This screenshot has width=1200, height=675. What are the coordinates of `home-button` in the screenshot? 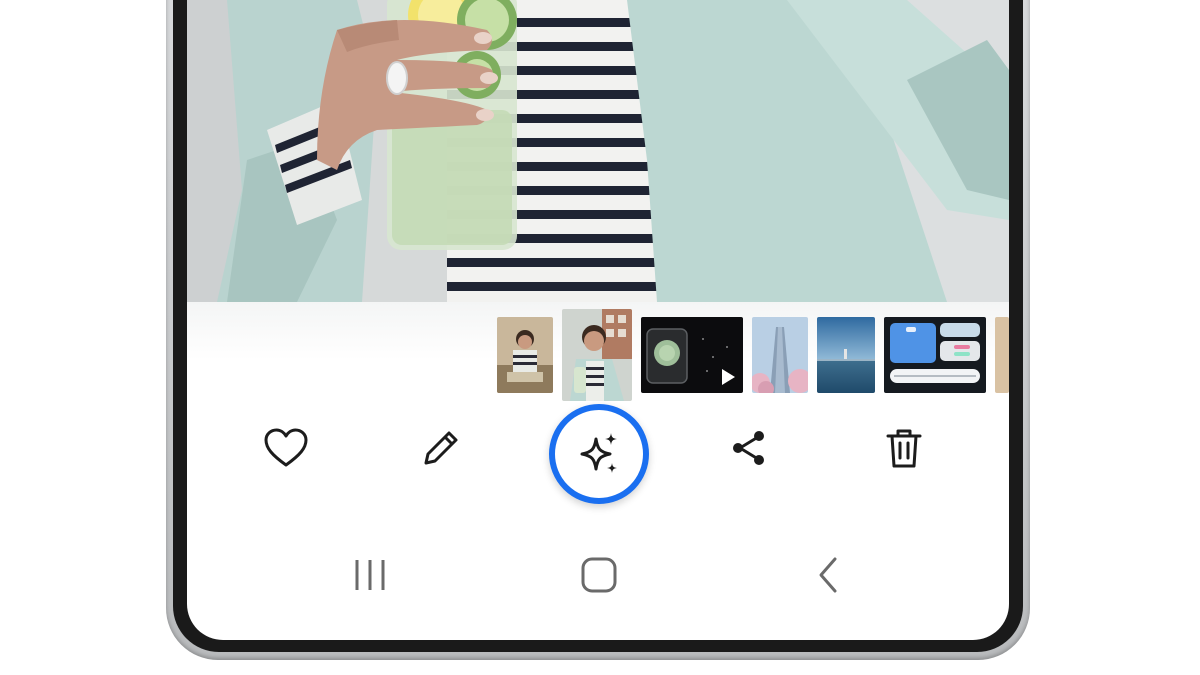 It's located at (599, 575).